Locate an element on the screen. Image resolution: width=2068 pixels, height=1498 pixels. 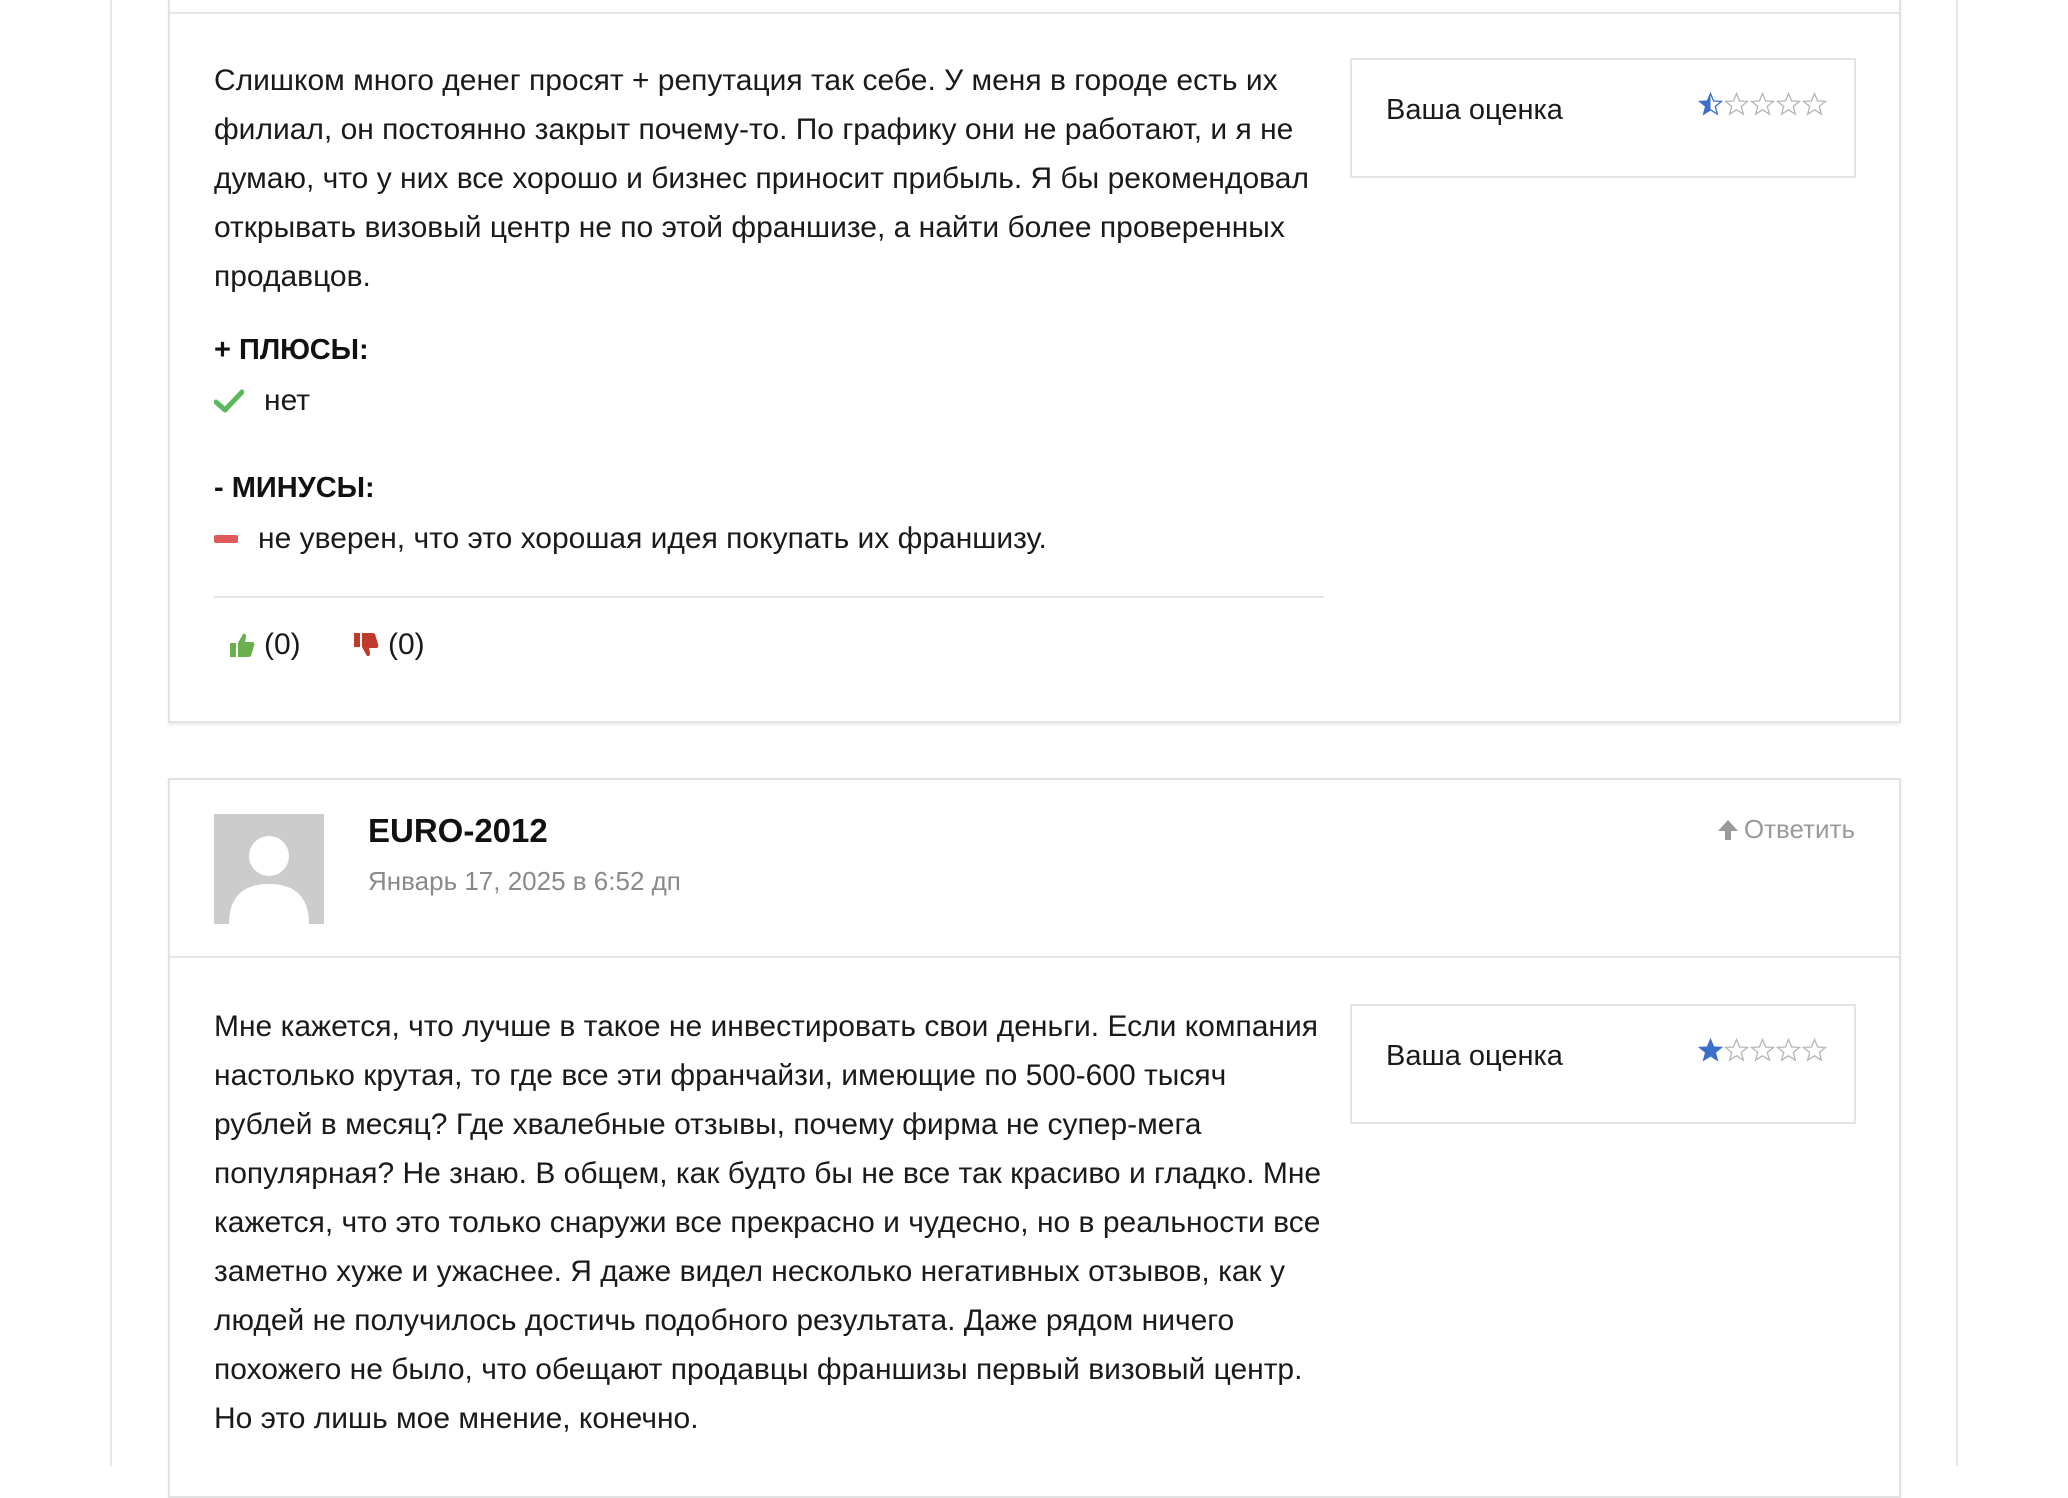
arrow-up-icon is located at coordinates (1727, 829).